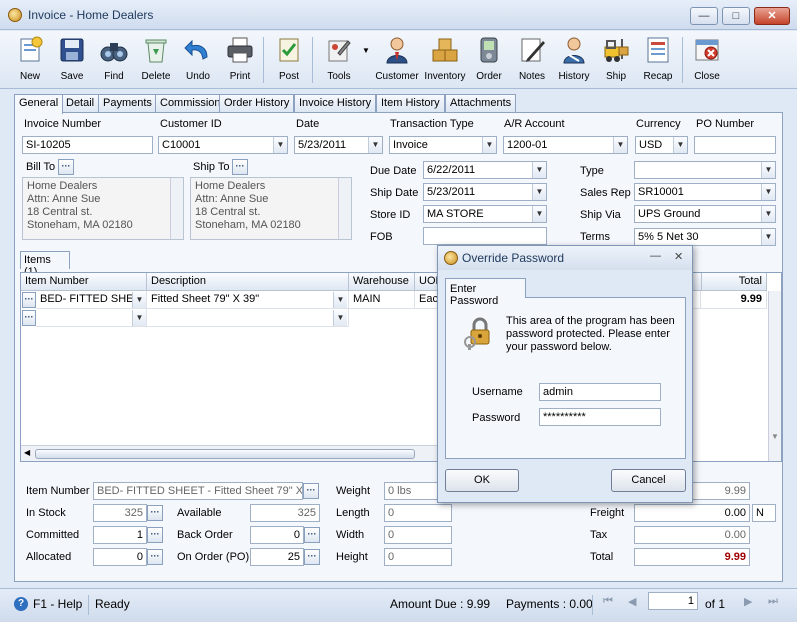 The height and width of the screenshot is (622, 797). I want to click on cell-total: 9.99, so click(734, 300).